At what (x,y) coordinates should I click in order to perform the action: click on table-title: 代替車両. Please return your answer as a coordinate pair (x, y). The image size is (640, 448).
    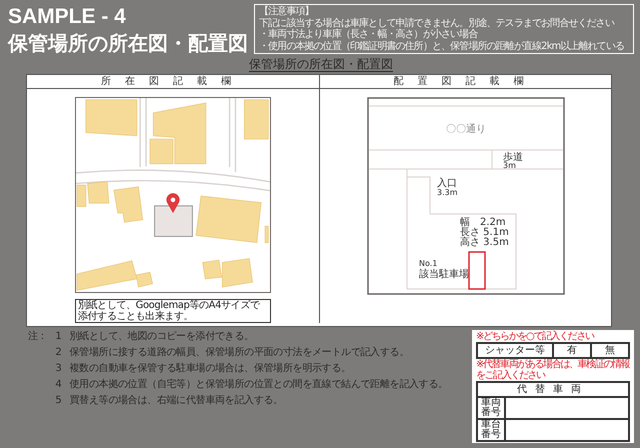
    Looking at the image, I should click on (553, 389).